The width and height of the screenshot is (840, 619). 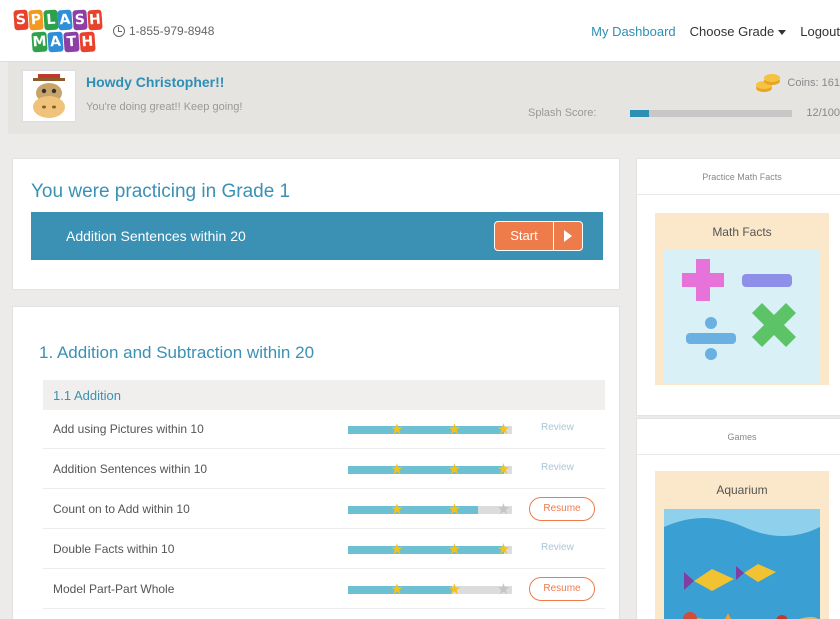 I want to click on logo-letter: T, so click(x=71, y=42).